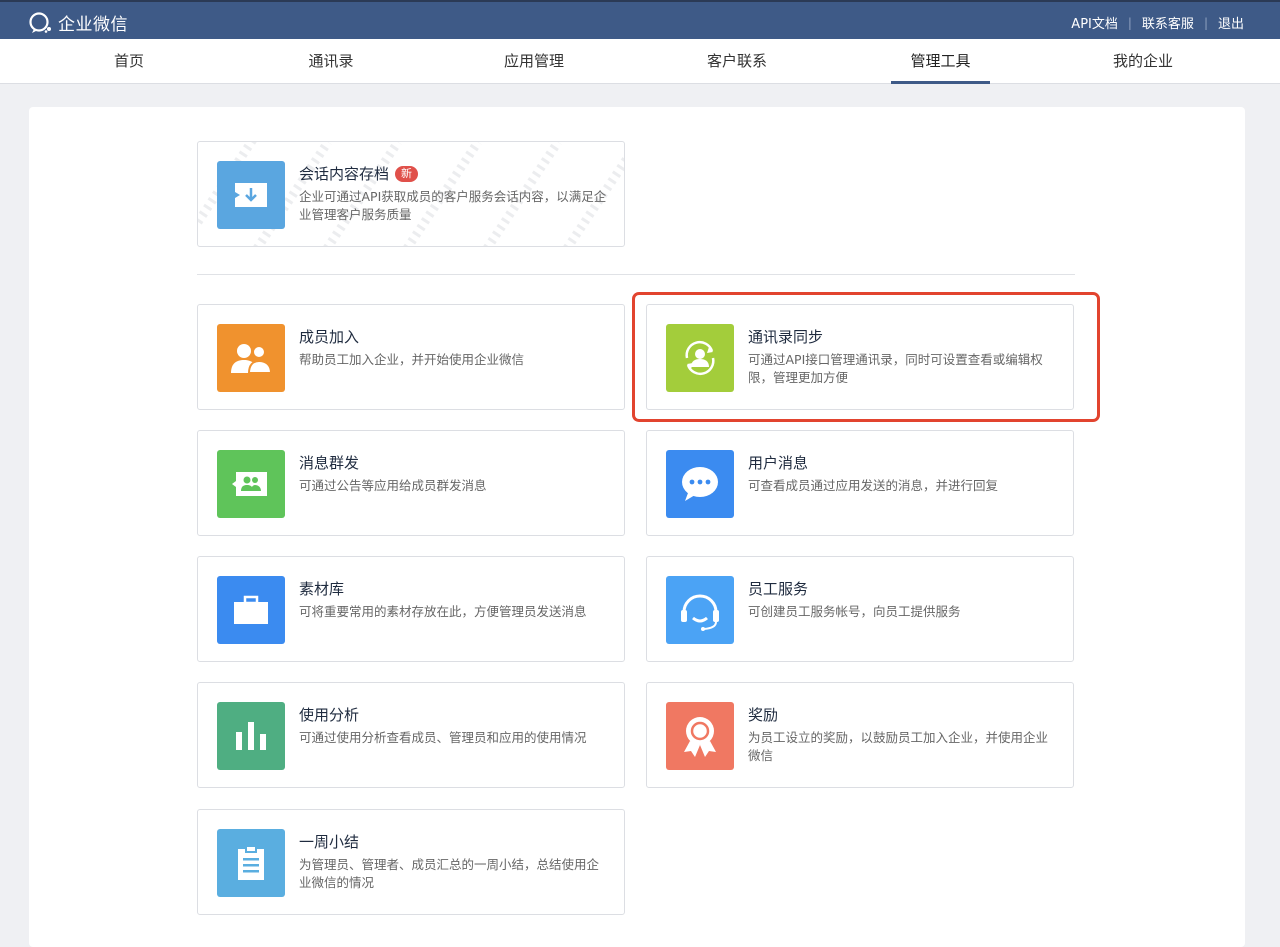  What do you see at coordinates (737, 61) in the screenshot?
I see `tab-customer-contact: 客户联系` at bounding box center [737, 61].